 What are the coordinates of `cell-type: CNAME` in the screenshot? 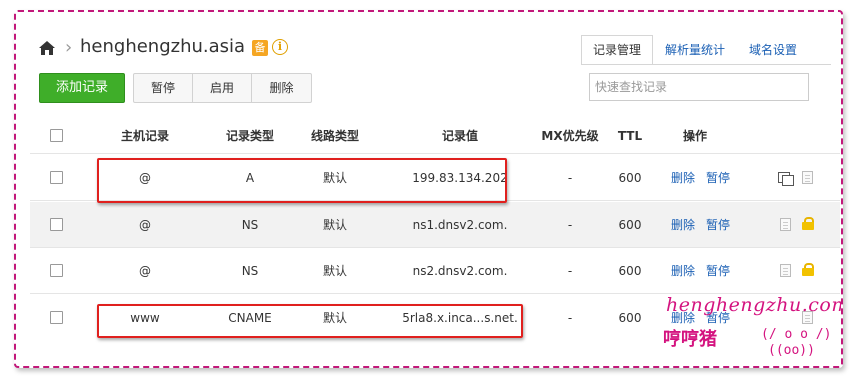 It's located at (250, 318).